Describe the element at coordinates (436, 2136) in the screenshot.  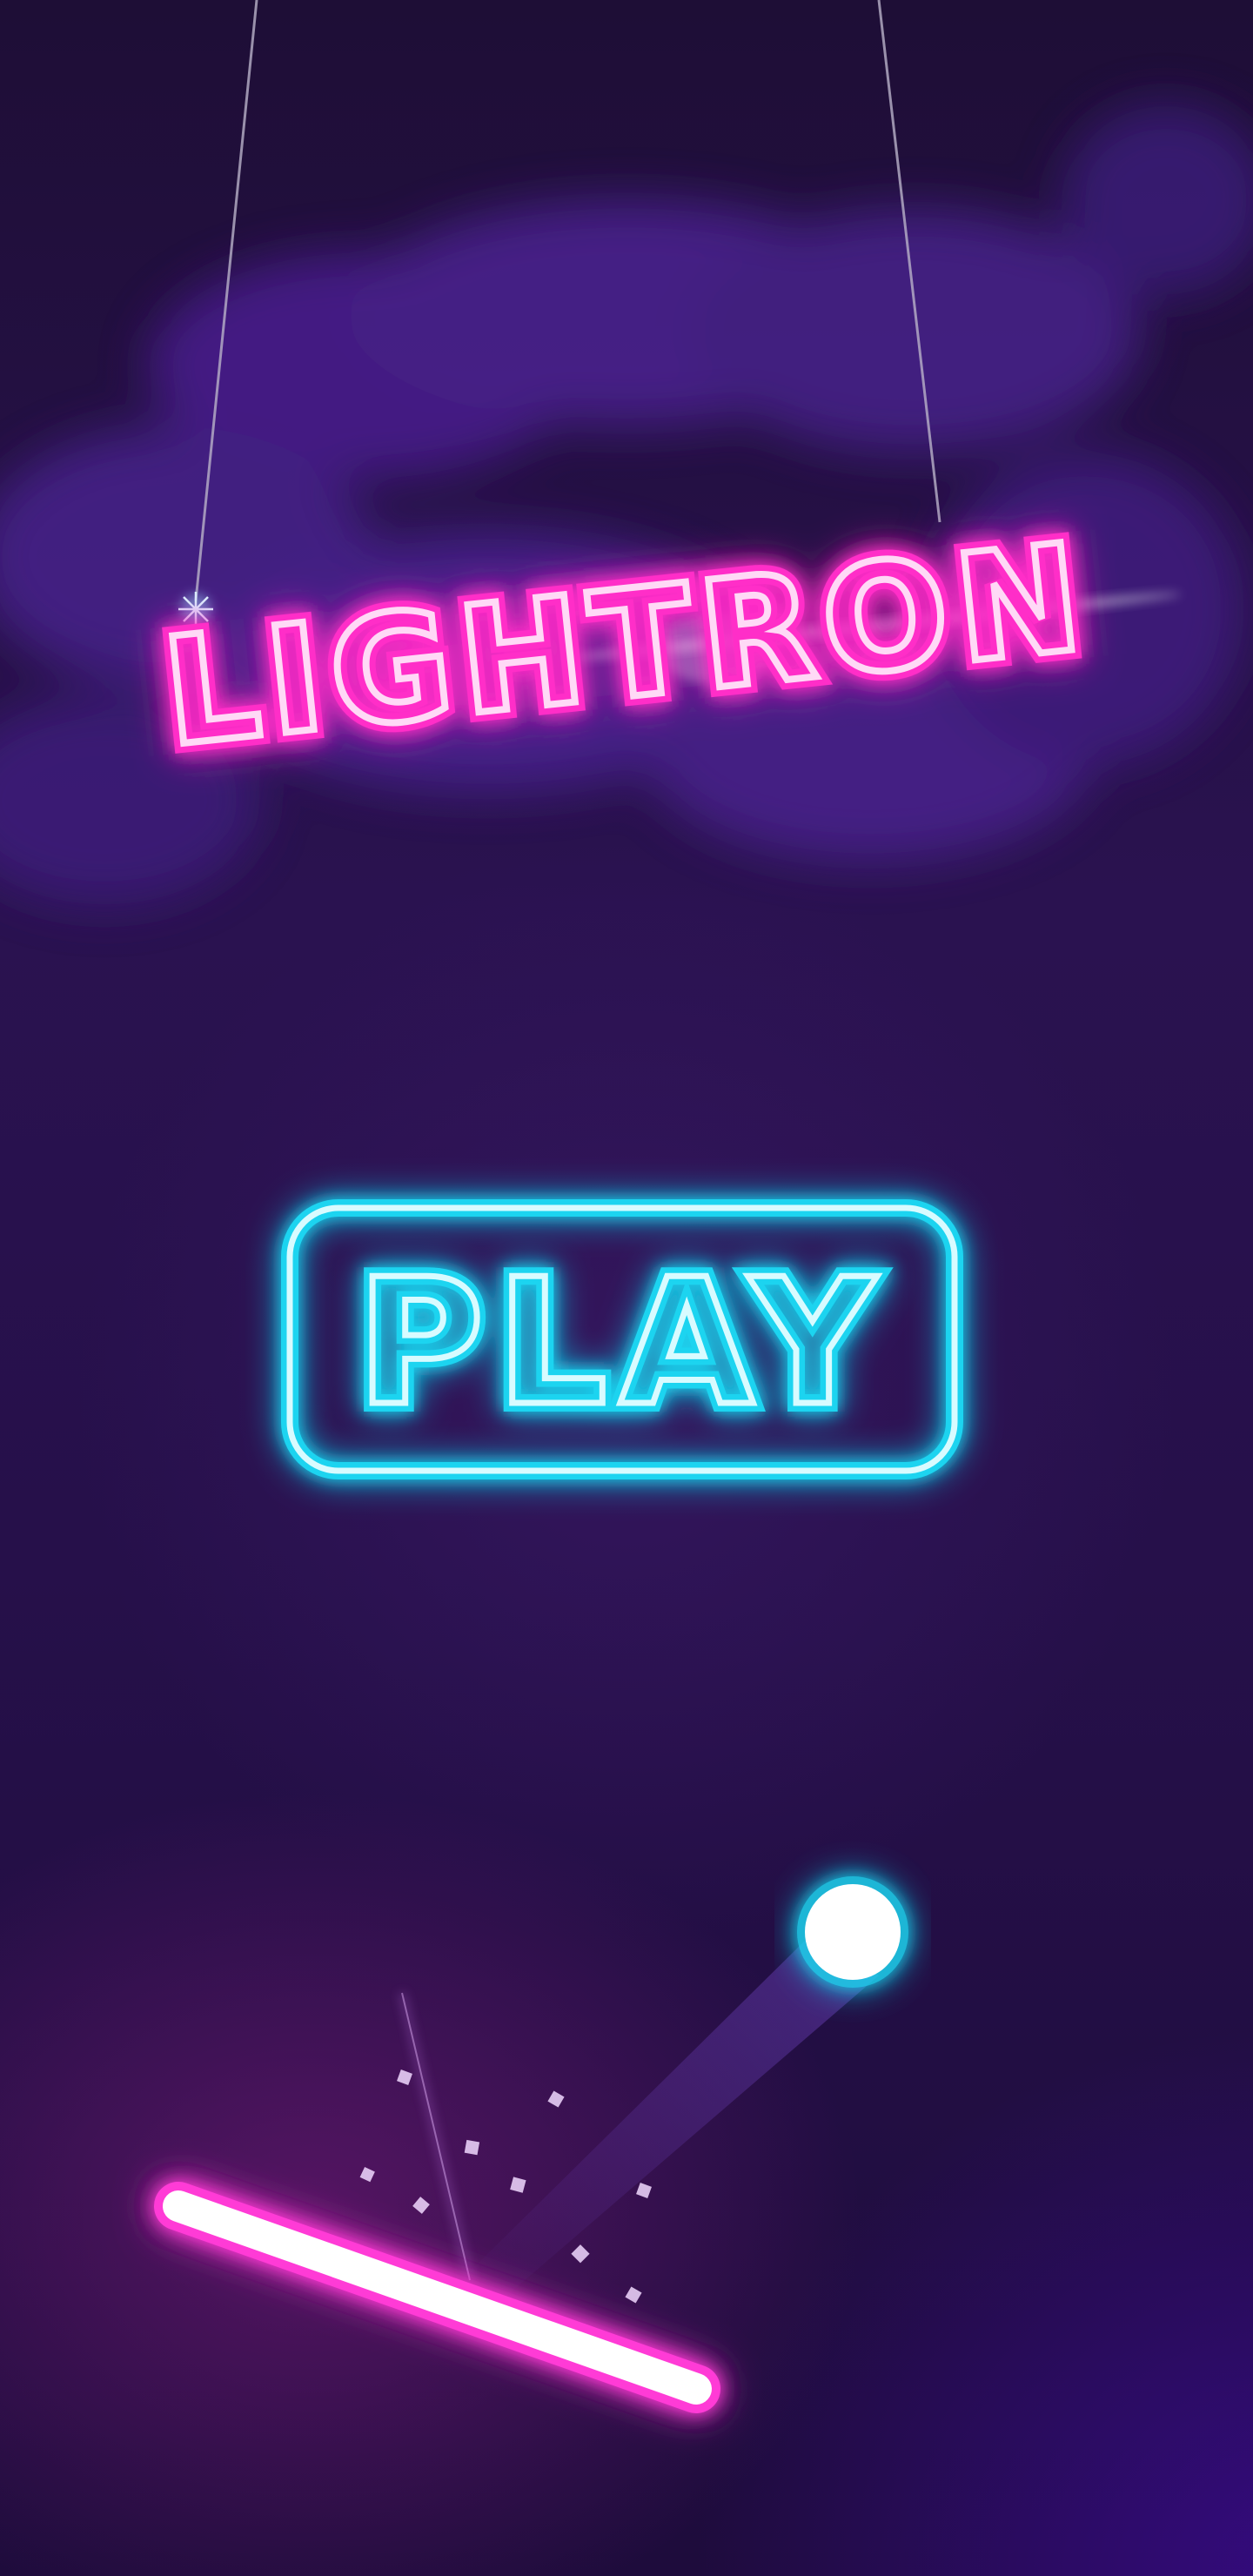
I see `impact-streak-core` at that location.